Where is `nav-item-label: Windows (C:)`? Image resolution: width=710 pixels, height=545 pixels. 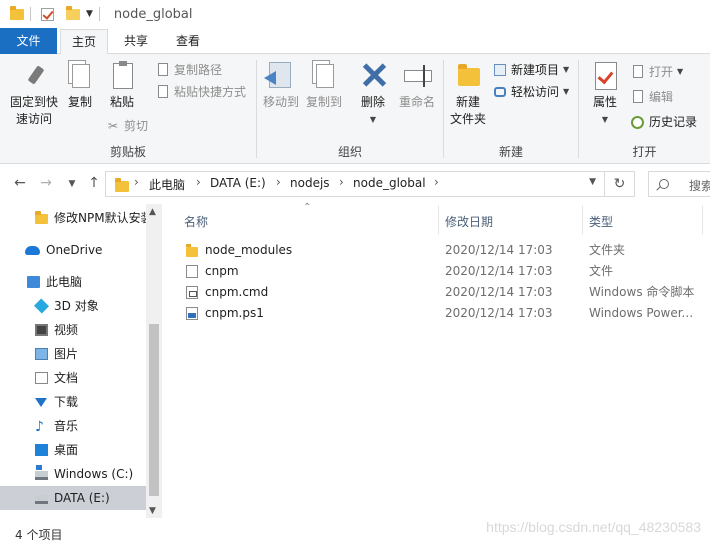 nav-item-label: Windows (C:) is located at coordinates (94, 474).